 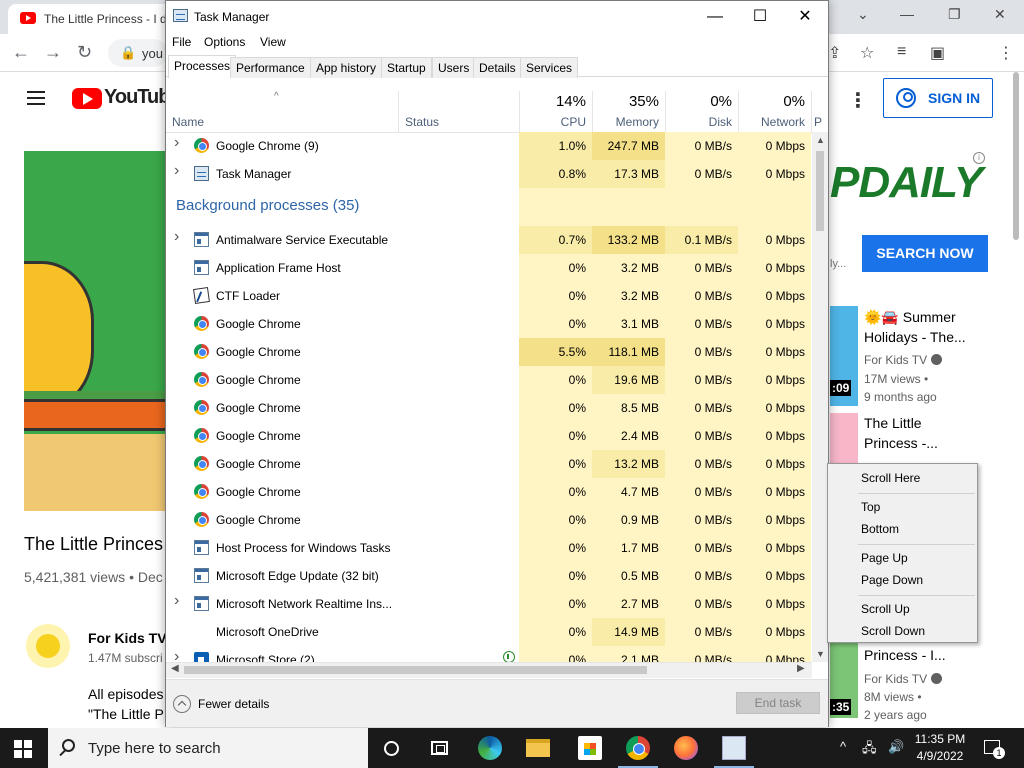 I want to click on scroll-up-arrow-icon: ▲, so click(x=820, y=140).